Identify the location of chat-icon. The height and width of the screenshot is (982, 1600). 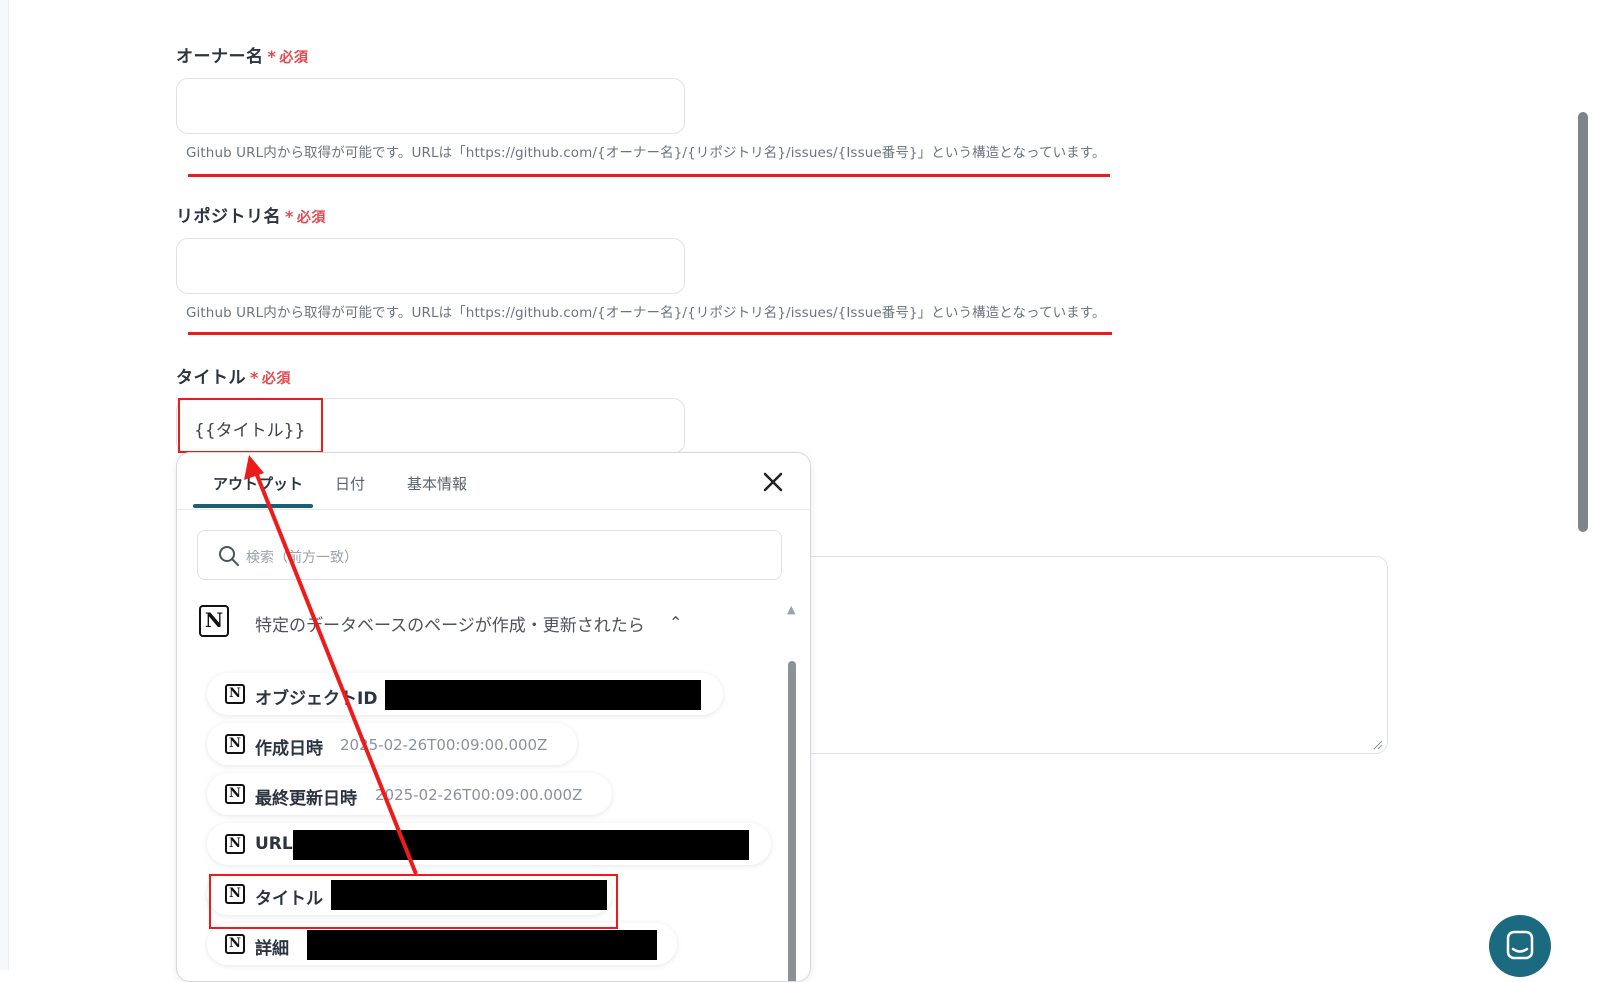
(1520, 945).